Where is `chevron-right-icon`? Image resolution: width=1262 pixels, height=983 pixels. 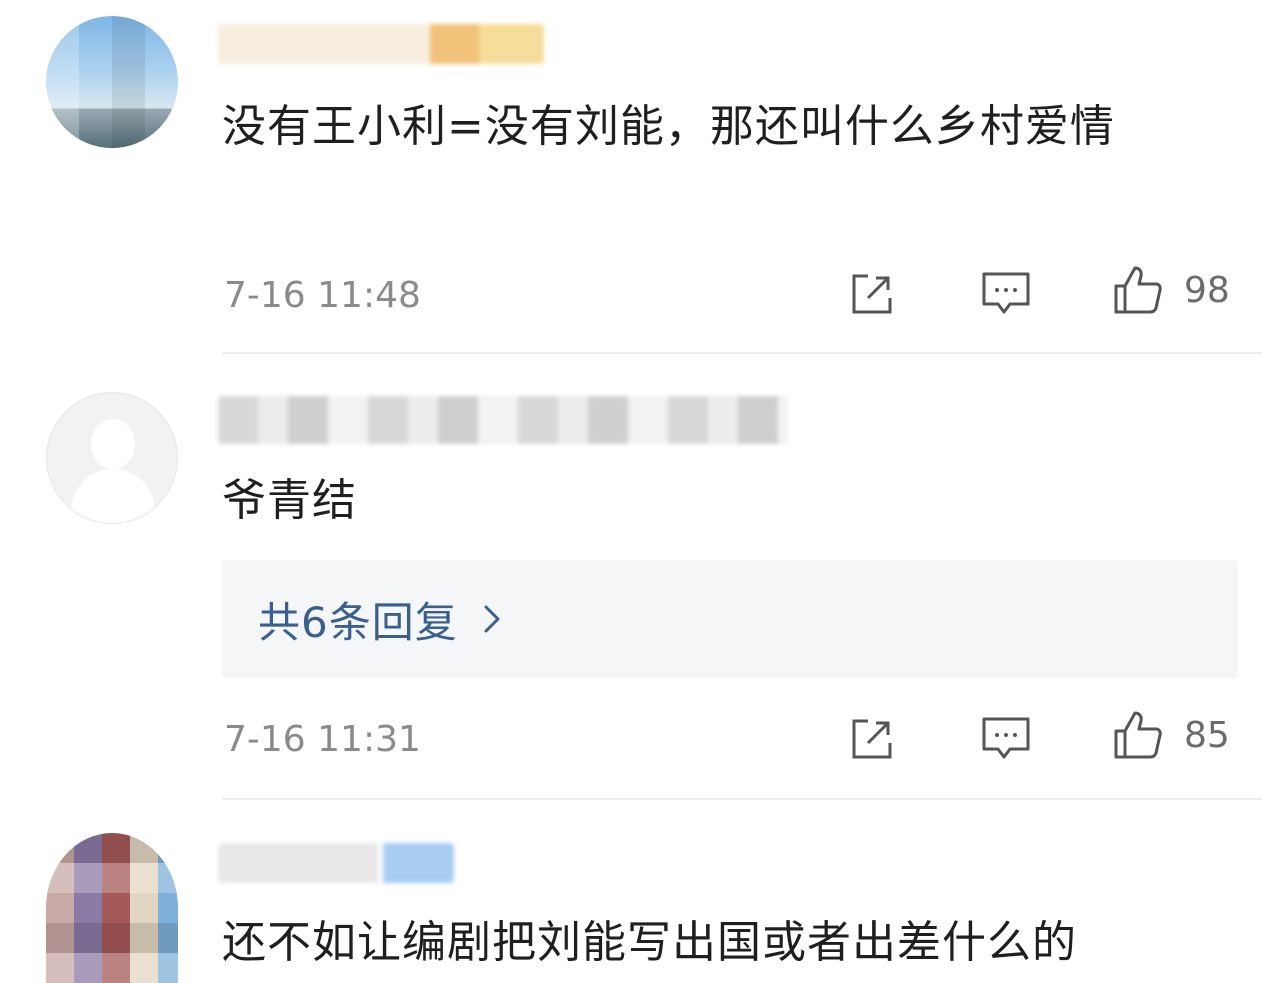
chevron-right-icon is located at coordinates (492, 619).